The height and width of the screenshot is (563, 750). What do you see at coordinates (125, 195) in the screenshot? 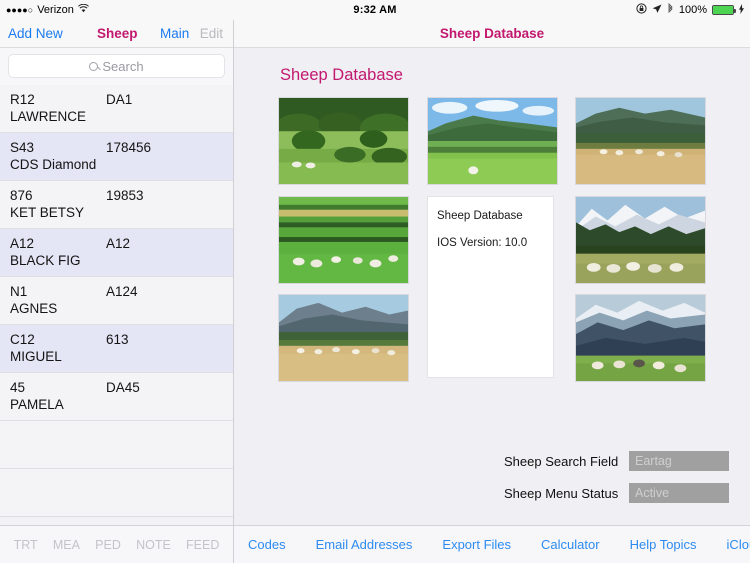
I see `row-tag: 19853` at bounding box center [125, 195].